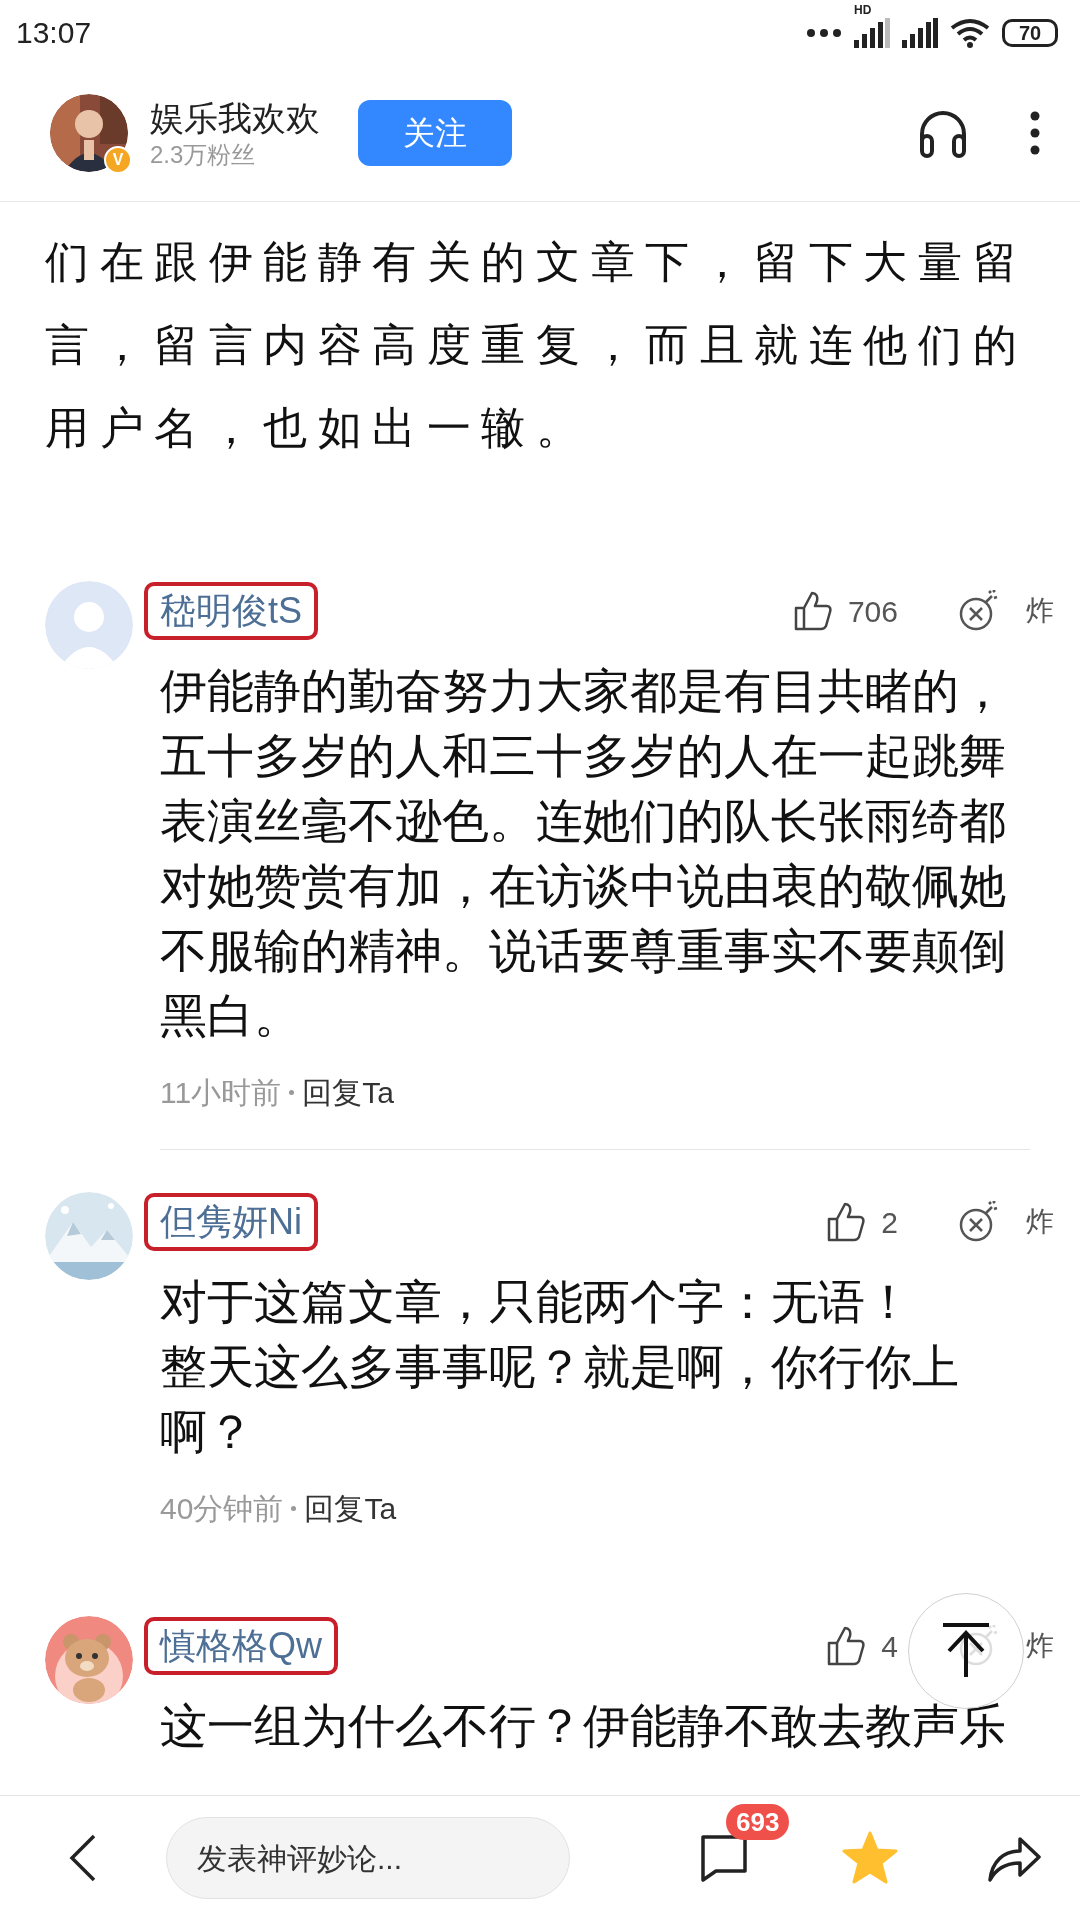  Describe the element at coordinates (118, 160) in the screenshot. I see `verified-badge: V` at that location.